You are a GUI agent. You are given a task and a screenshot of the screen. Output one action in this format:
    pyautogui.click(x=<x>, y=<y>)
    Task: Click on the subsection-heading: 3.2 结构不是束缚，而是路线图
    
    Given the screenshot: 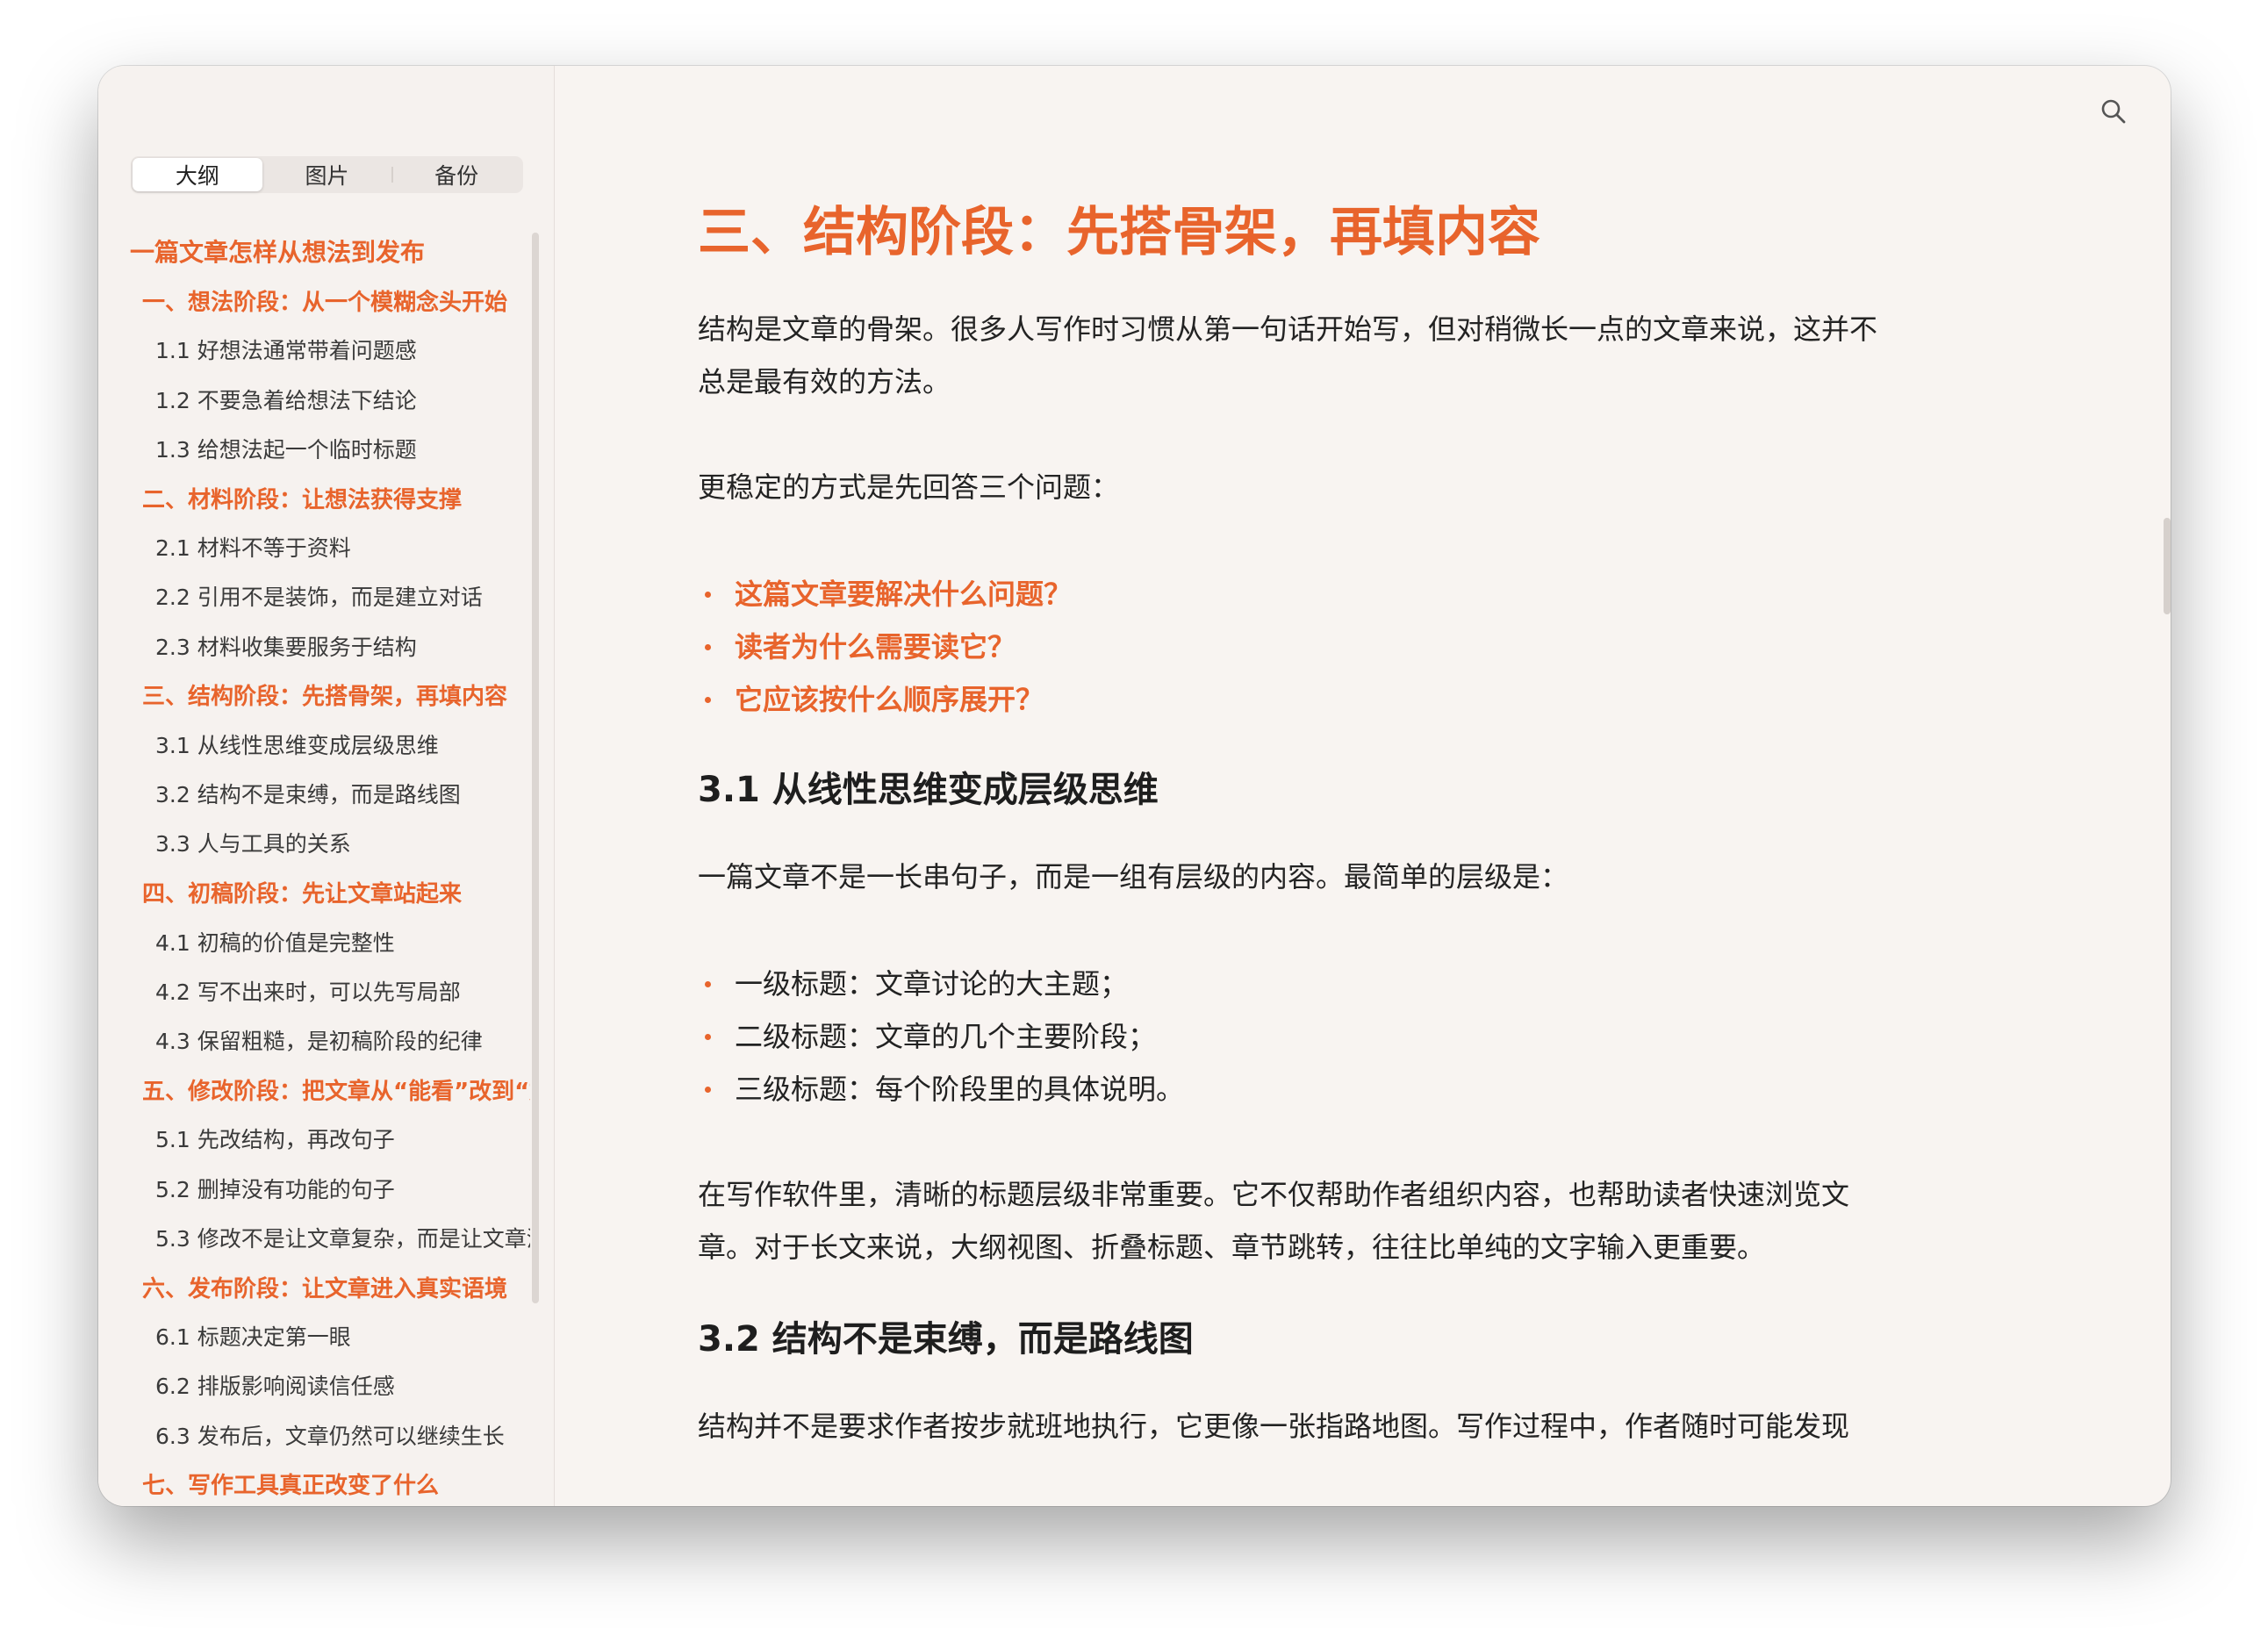 What is the action you would take?
    pyautogui.click(x=946, y=1339)
    